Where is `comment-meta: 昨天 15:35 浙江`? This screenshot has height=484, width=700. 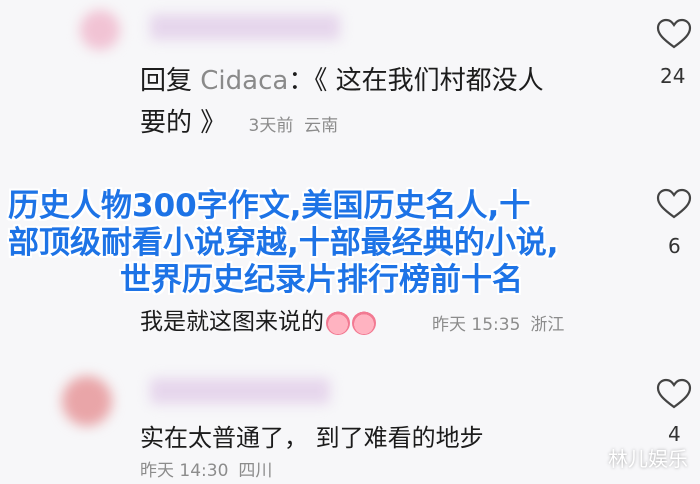 comment-meta: 昨天 15:35 浙江 is located at coordinates (498, 325).